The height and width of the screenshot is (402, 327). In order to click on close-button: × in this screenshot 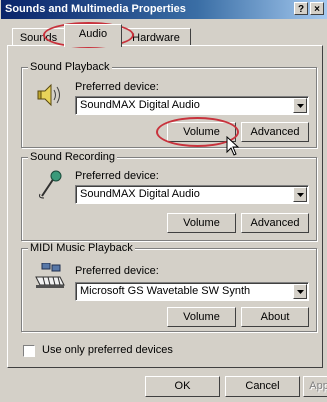, I will do `click(317, 8)`.